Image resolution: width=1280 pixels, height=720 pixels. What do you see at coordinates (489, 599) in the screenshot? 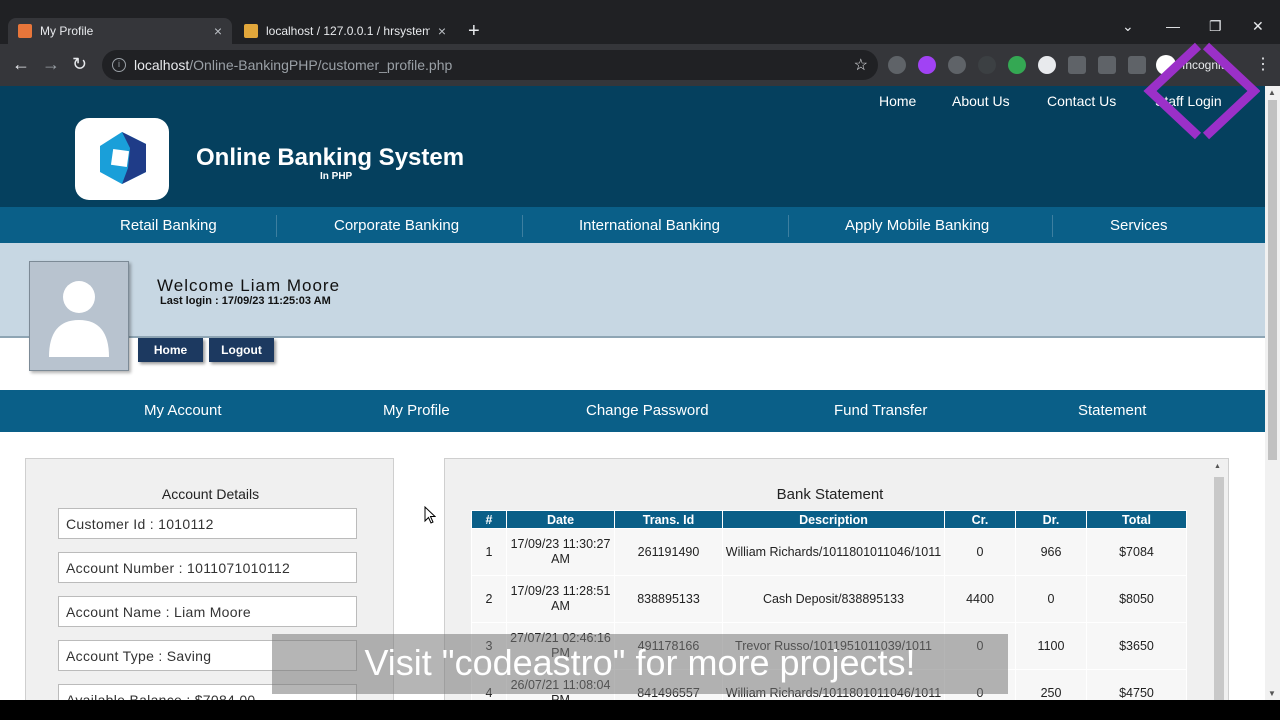
I see `cell-number: 2` at bounding box center [489, 599].